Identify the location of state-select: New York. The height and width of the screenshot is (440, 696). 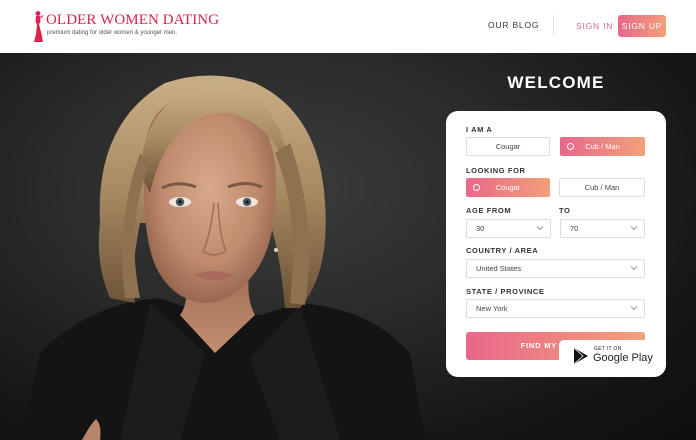
(555, 308).